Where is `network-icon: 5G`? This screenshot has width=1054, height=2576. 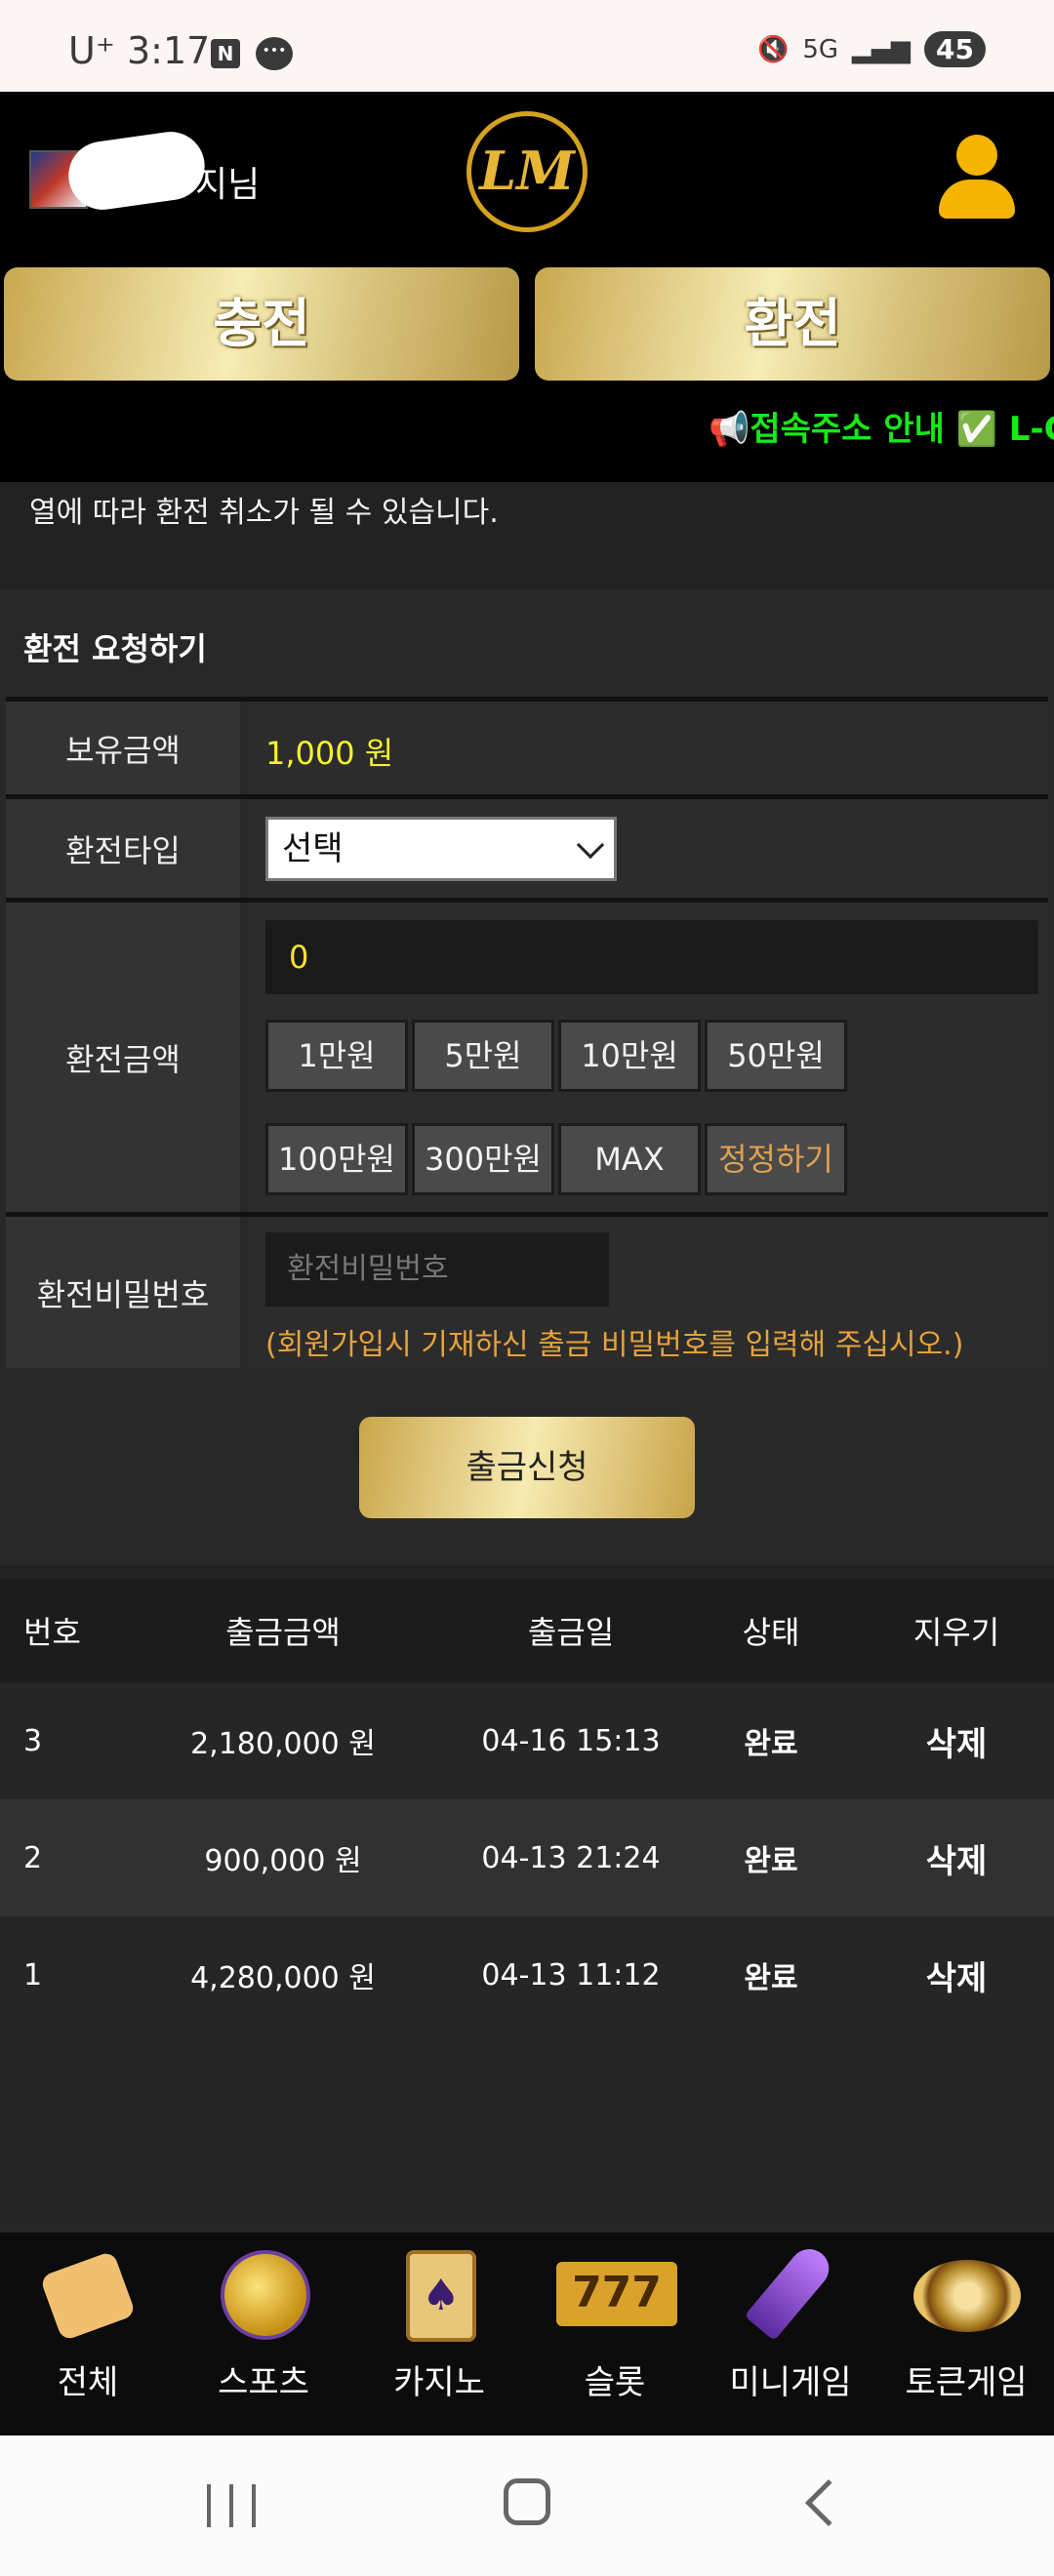
network-icon: 5G is located at coordinates (820, 49).